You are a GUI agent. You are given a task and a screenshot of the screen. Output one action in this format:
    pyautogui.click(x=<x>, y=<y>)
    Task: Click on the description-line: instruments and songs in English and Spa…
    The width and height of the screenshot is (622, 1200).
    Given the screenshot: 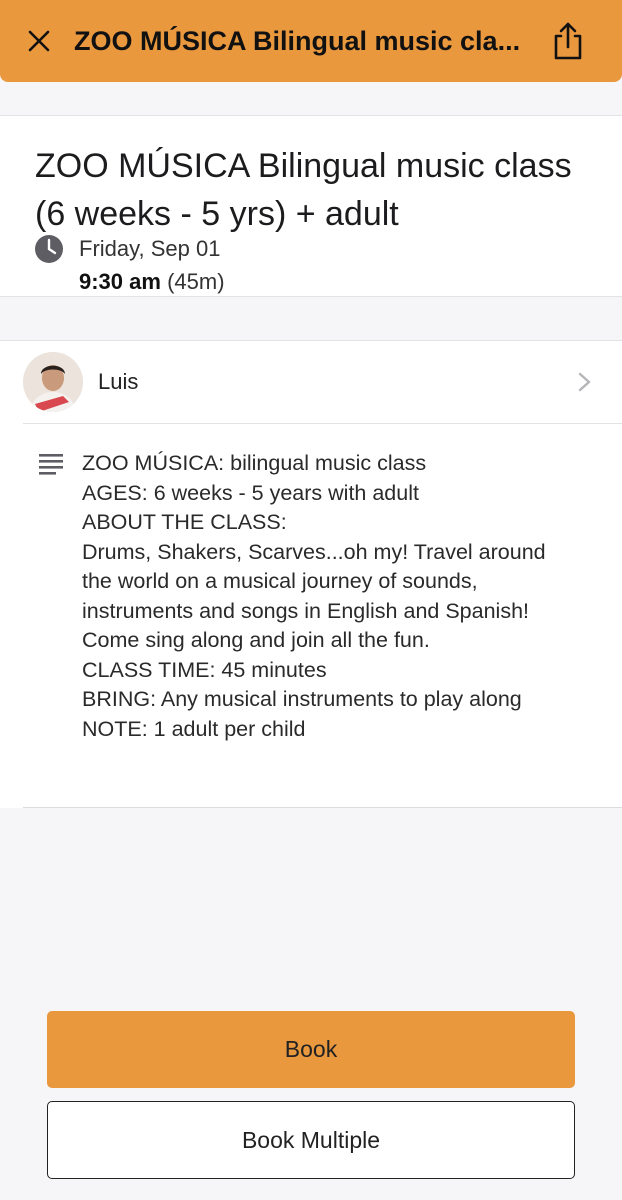 What is the action you would take?
    pyautogui.click(x=305, y=610)
    